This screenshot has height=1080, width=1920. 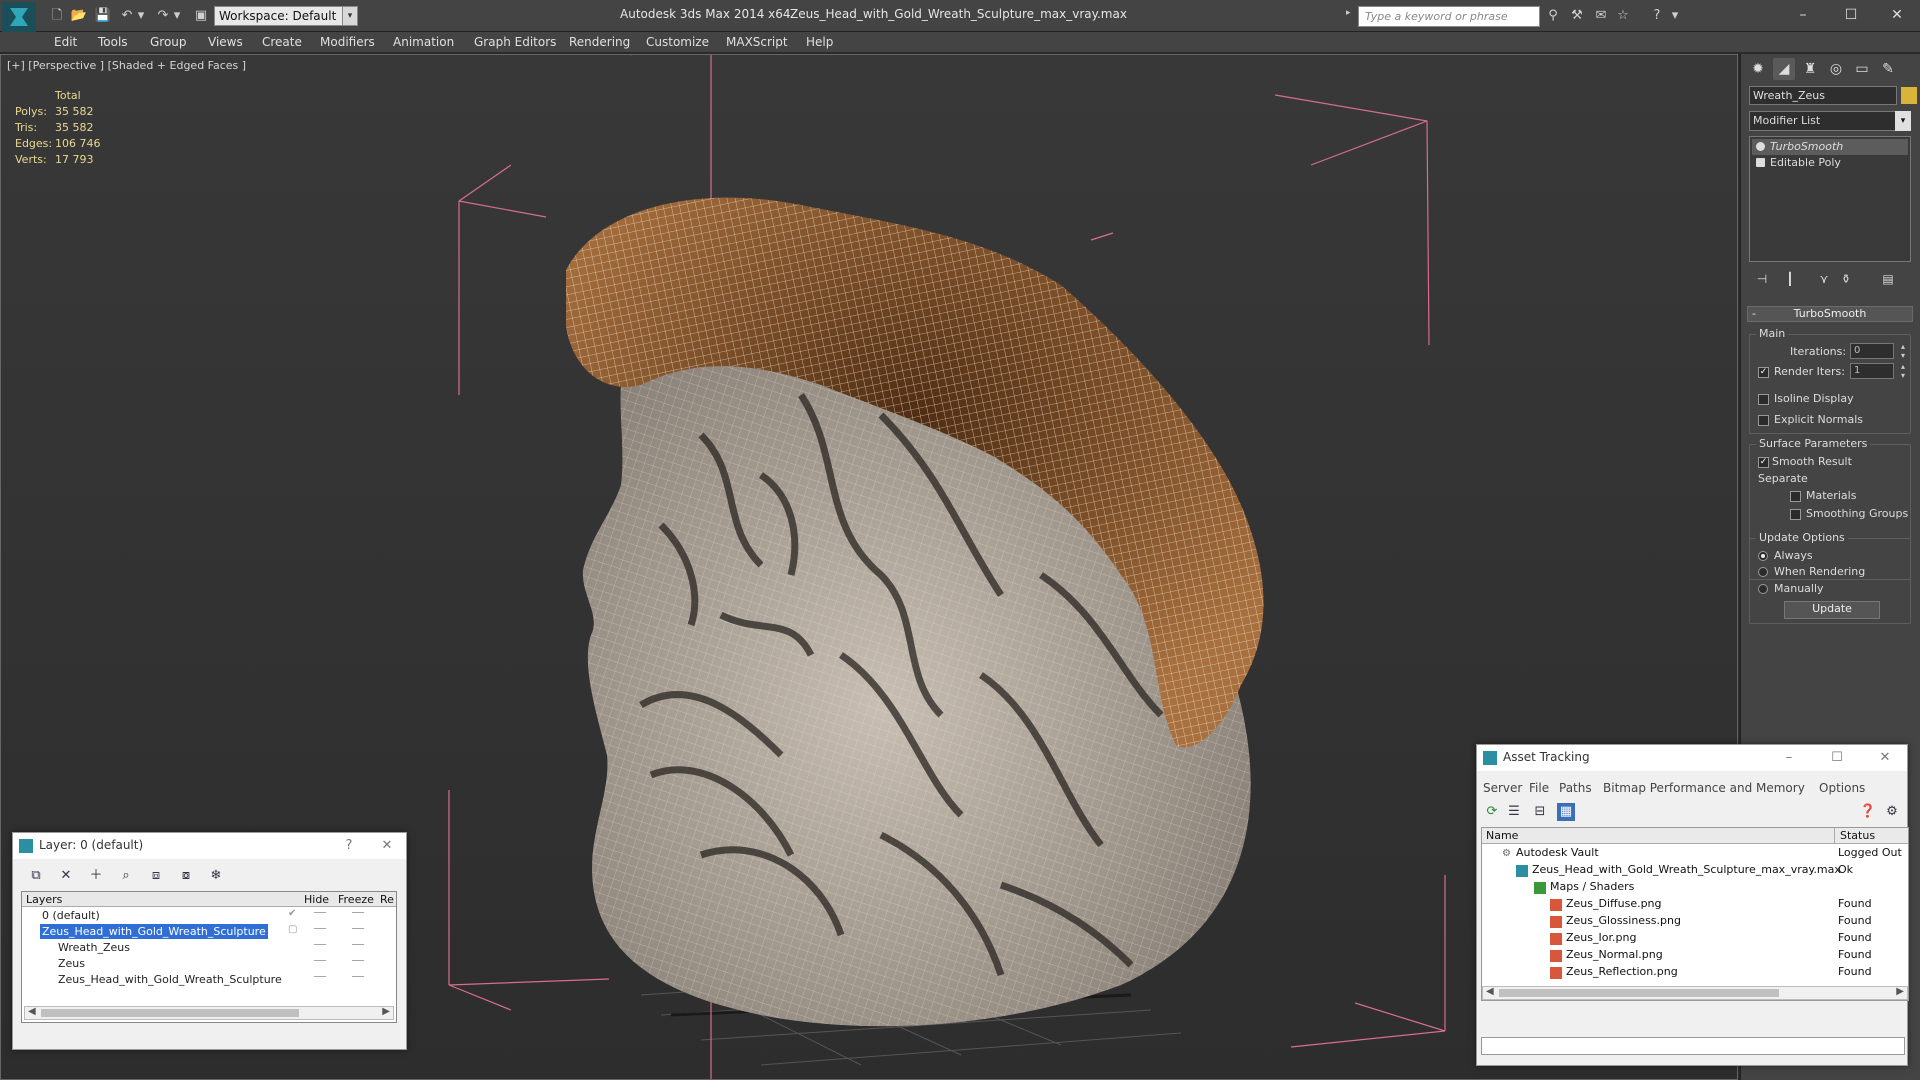 What do you see at coordinates (96, 876) in the screenshot?
I see `add-to-layer-icon: ＋` at bounding box center [96, 876].